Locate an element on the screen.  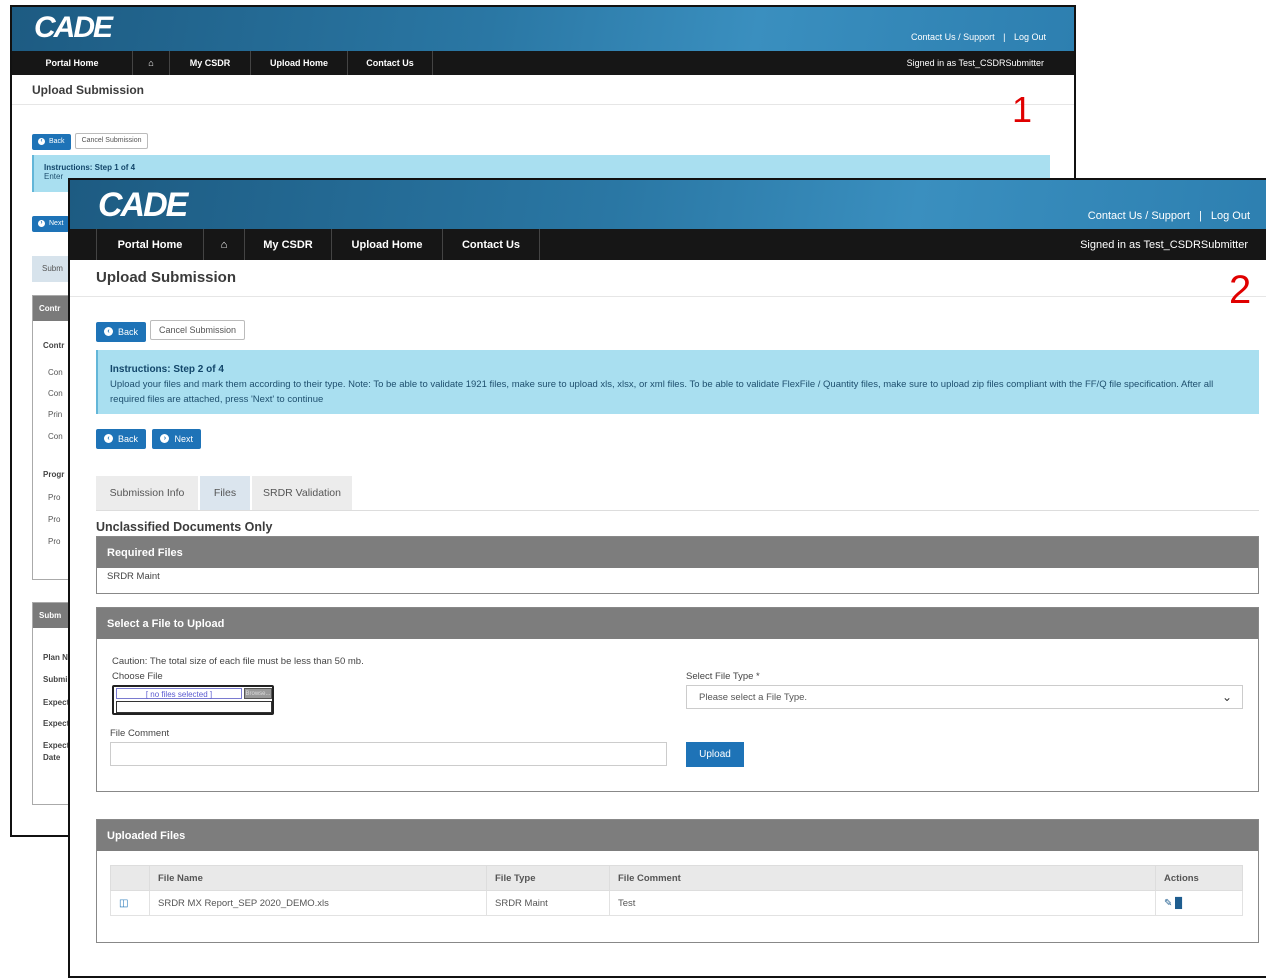
arrow-right-icon: › is located at coordinates (41, 223).